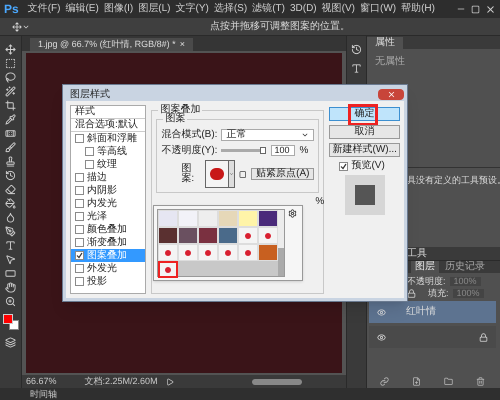  What do you see at coordinates (10, 175) in the screenshot?
I see `history-brush-icon` at bounding box center [10, 175].